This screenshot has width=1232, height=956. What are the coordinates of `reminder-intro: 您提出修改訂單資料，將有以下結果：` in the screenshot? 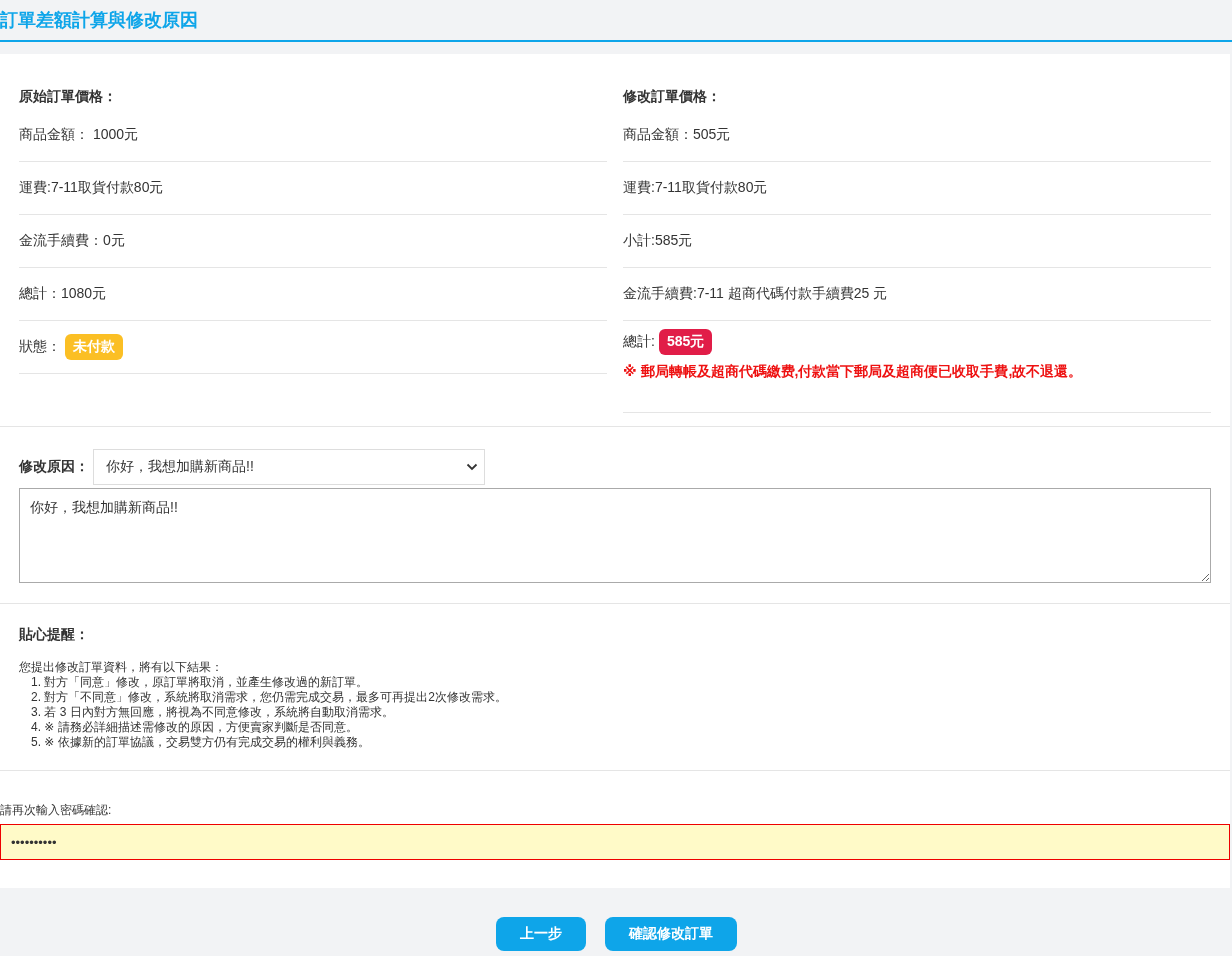 It's located at (121, 667).